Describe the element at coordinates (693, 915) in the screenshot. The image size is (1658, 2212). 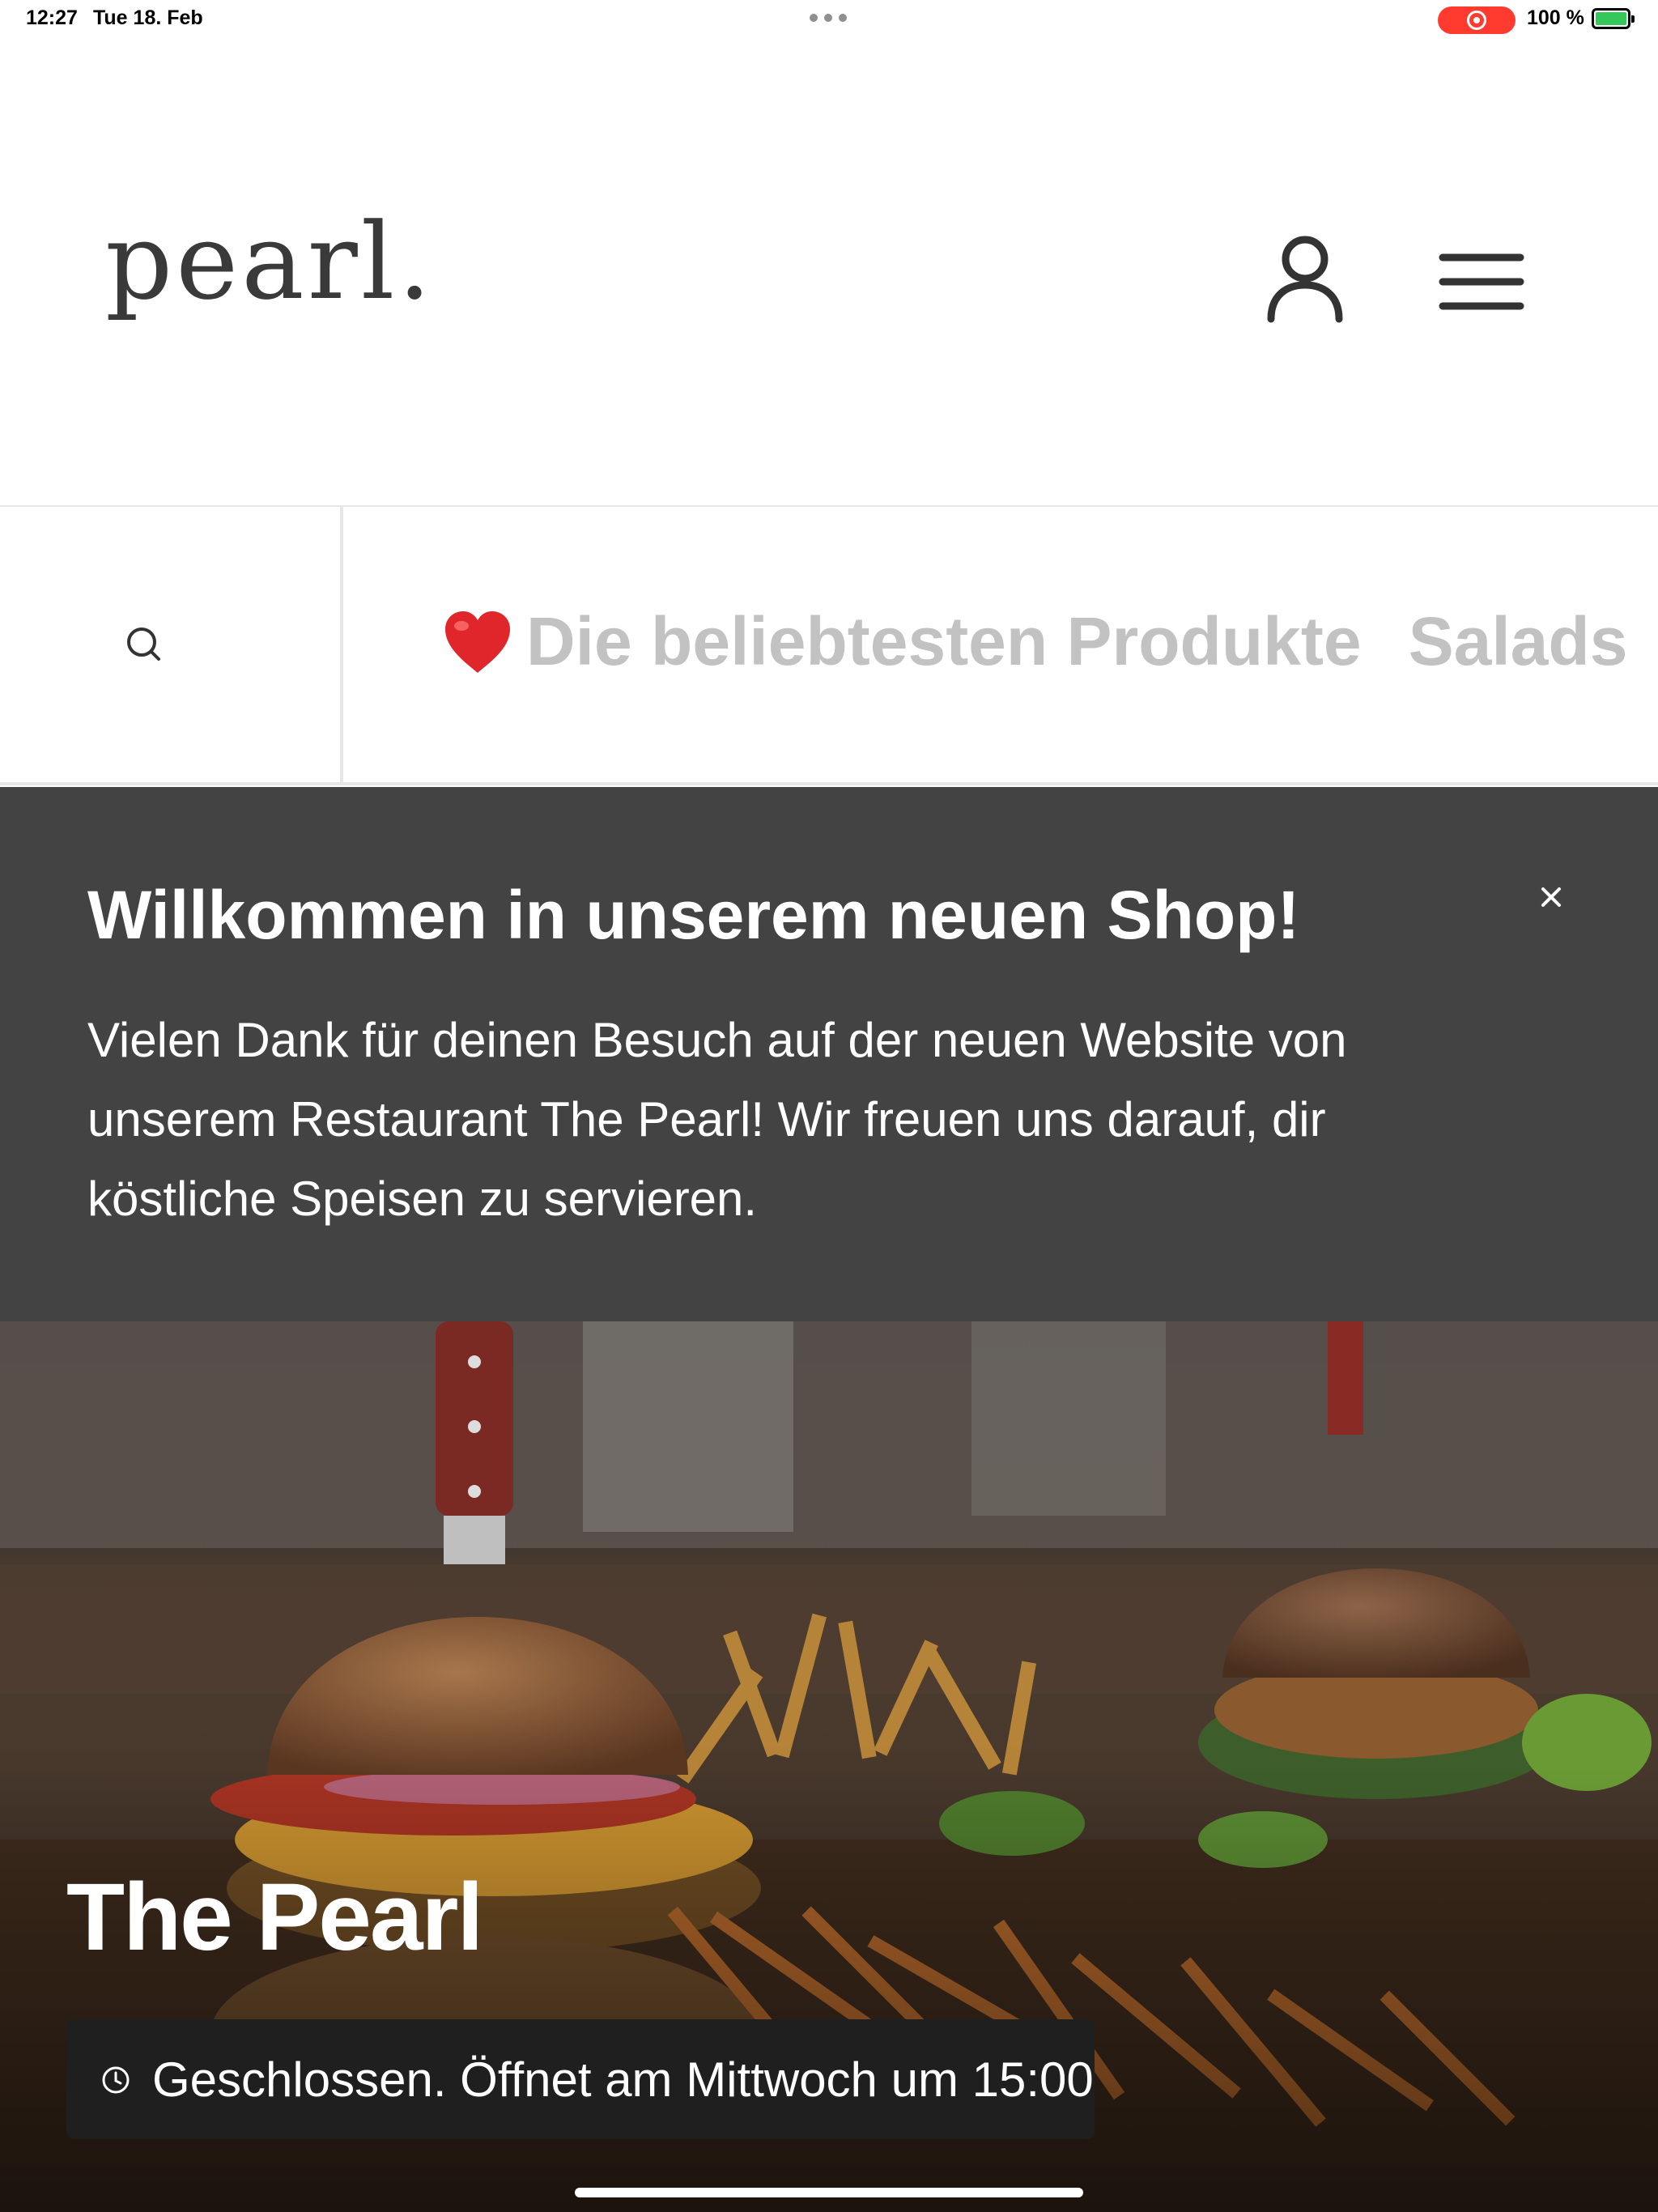
I see `banner-title: Willkommen in unserem neuen Shop!` at that location.